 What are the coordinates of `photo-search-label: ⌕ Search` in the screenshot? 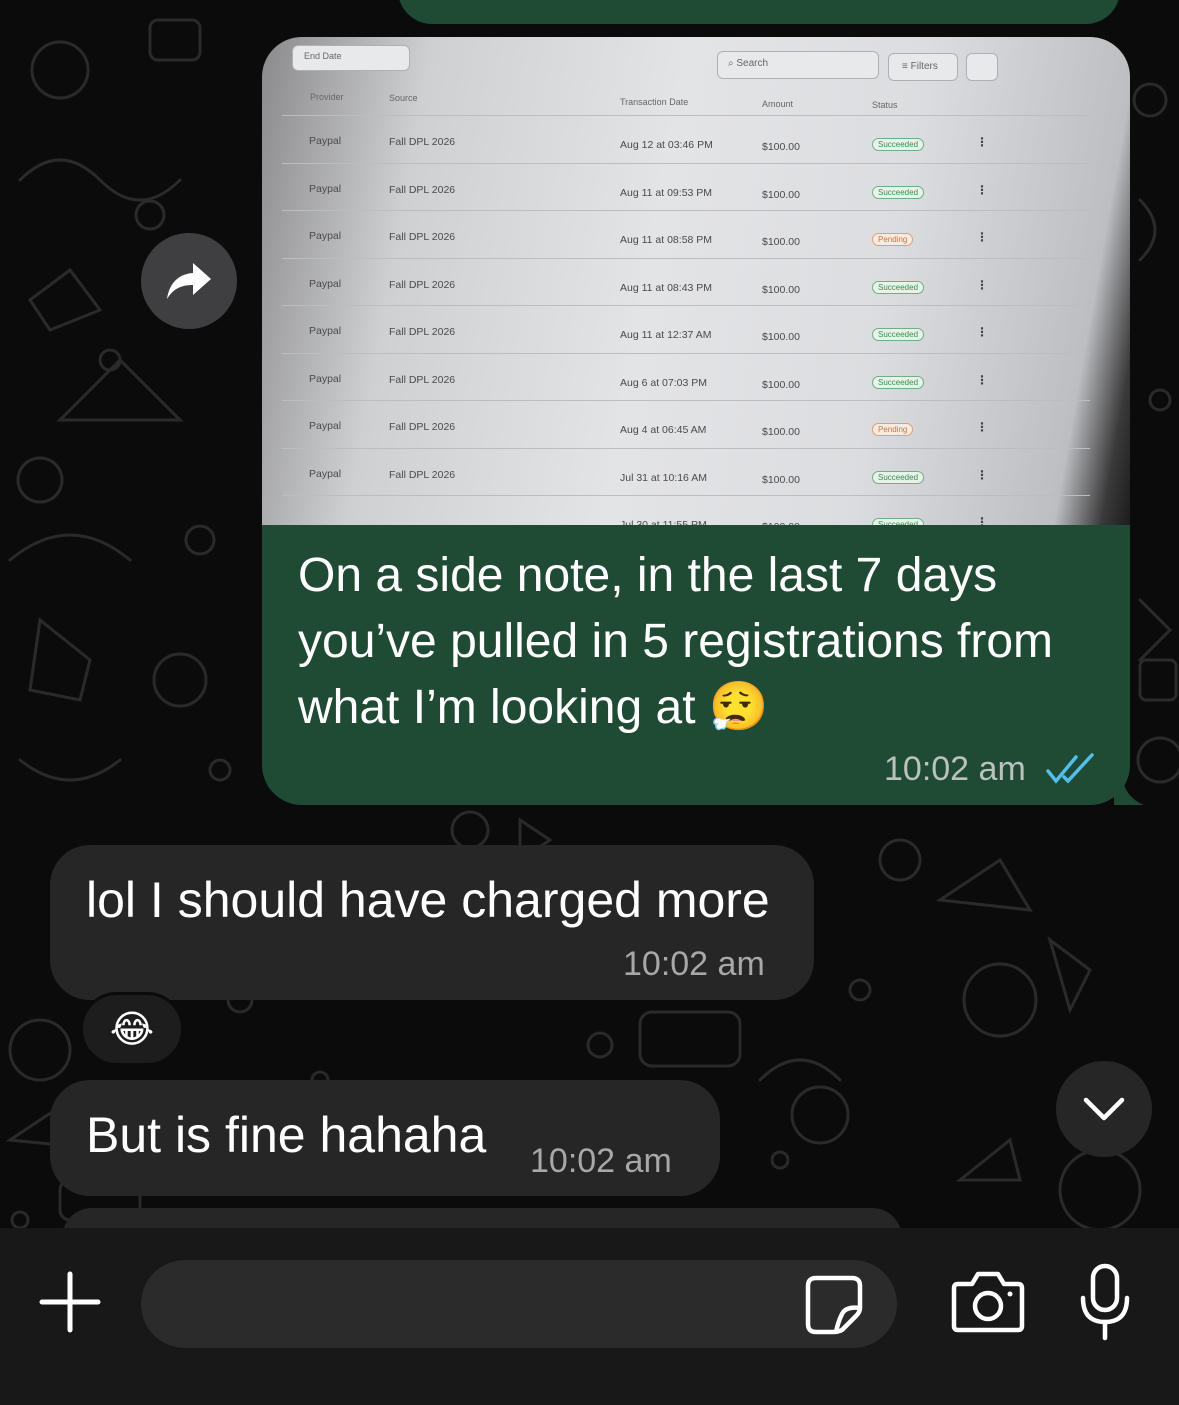 It's located at (748, 63).